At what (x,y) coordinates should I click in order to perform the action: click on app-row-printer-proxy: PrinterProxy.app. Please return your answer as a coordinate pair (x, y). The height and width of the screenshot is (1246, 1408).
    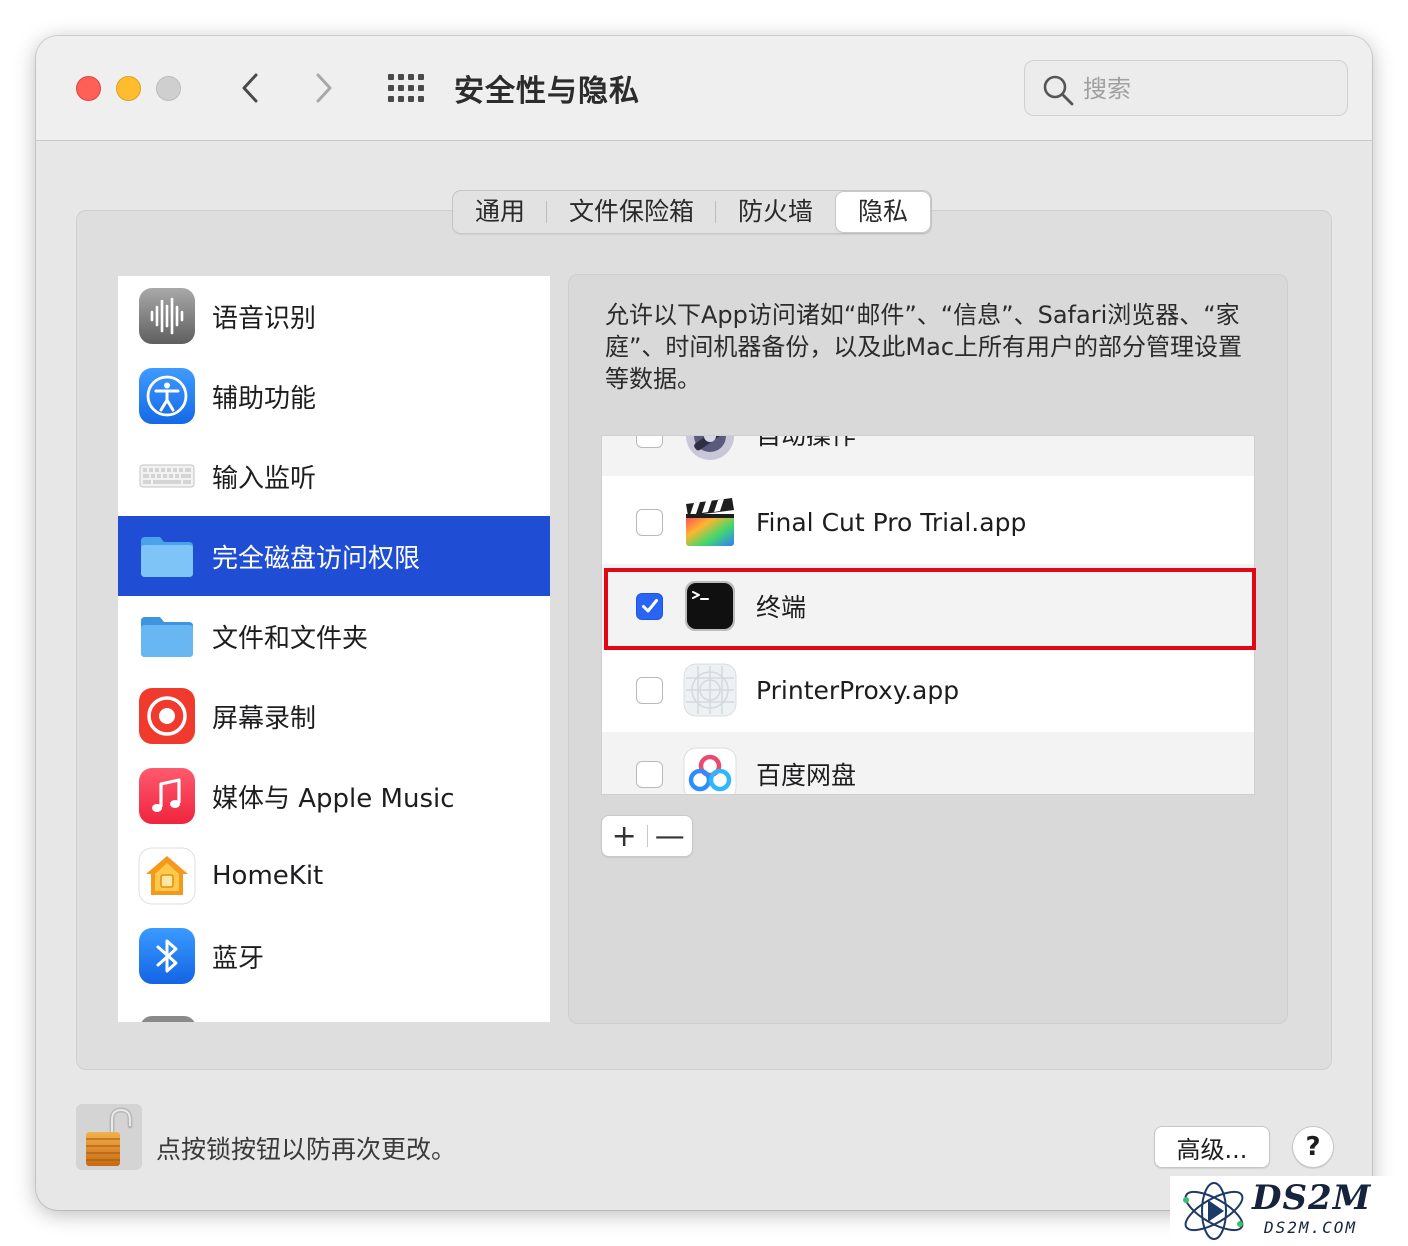
    Looking at the image, I should click on (928, 690).